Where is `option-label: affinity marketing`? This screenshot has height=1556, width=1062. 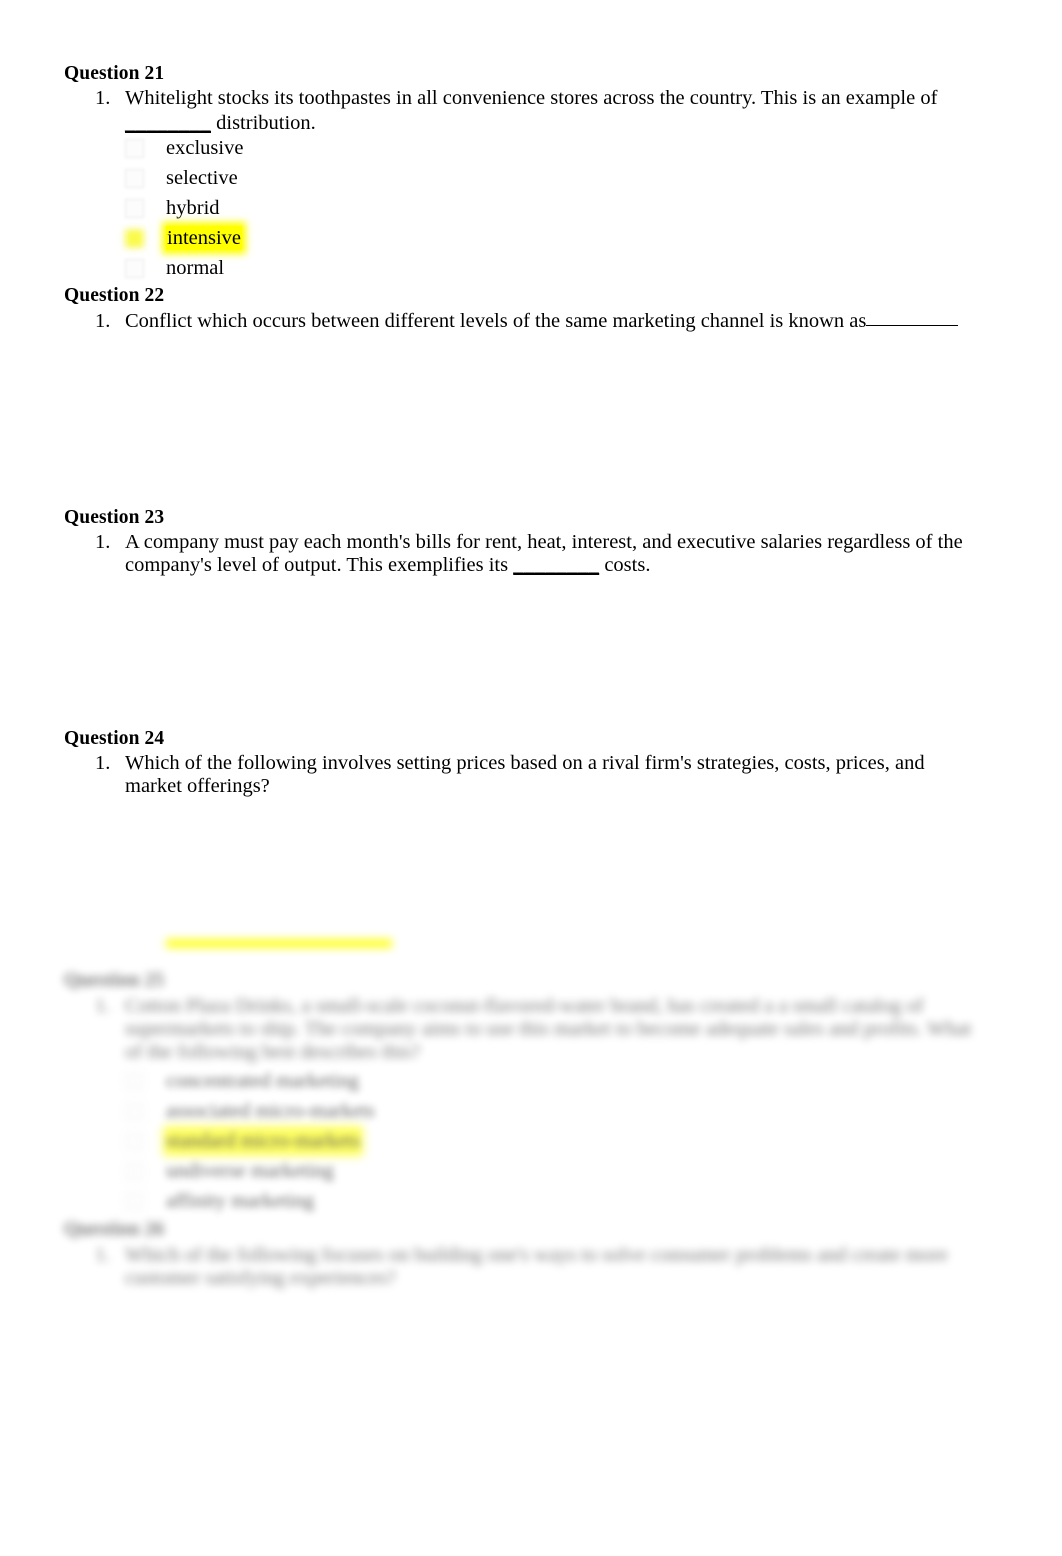 option-label: affinity marketing is located at coordinates (240, 1200).